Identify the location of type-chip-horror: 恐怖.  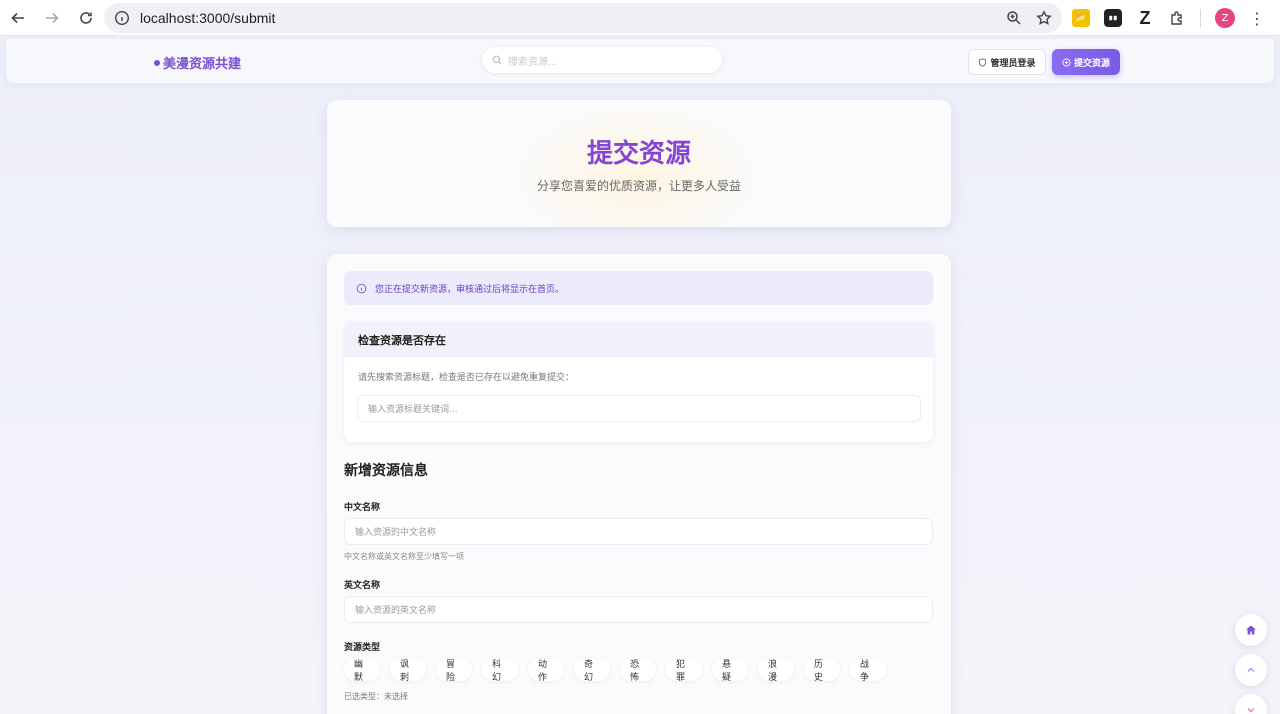
(638, 671).